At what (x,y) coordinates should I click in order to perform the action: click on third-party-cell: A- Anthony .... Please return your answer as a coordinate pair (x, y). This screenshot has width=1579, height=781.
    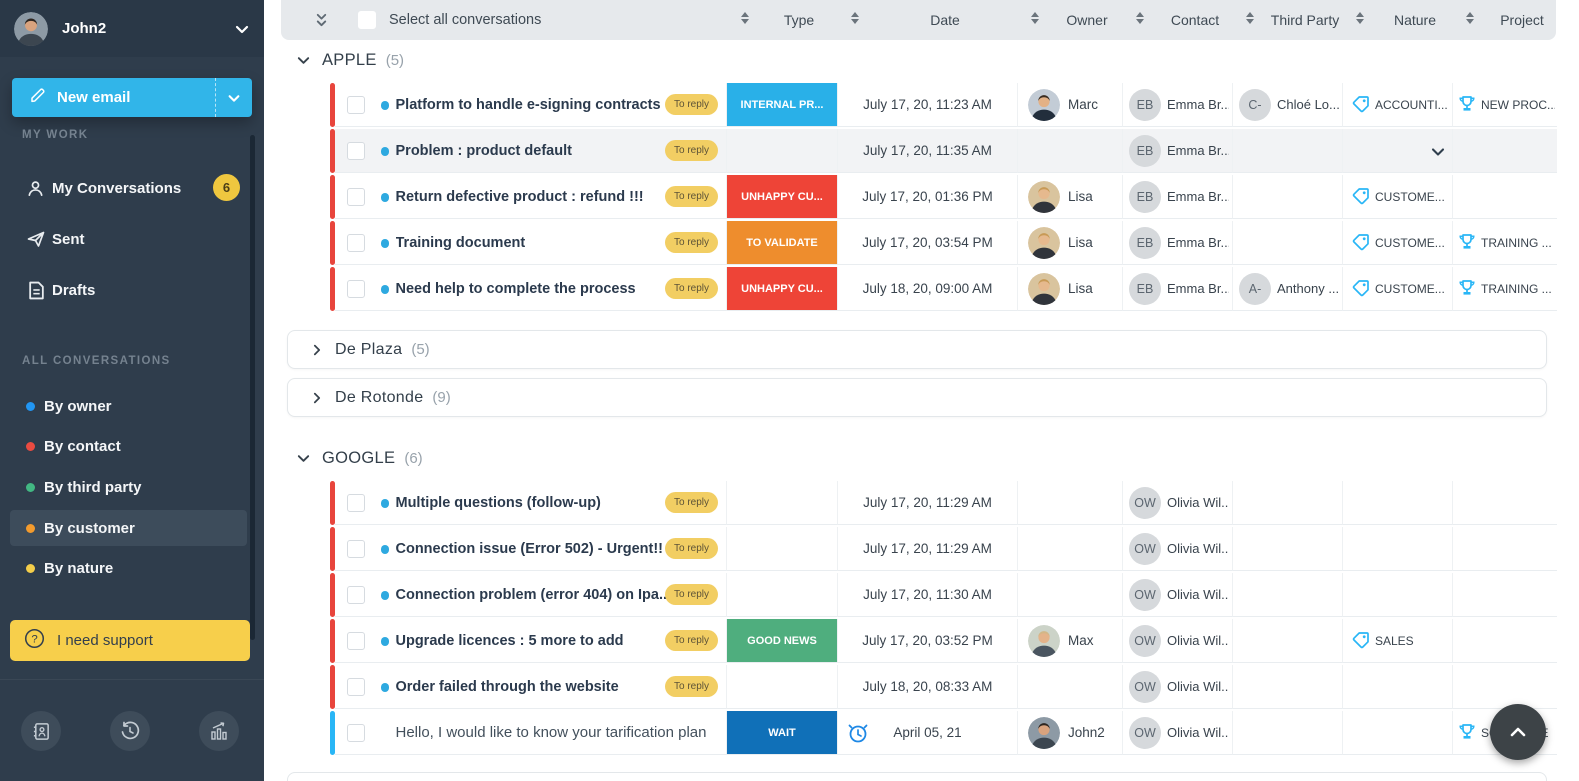
    Looking at the image, I should click on (1288, 289).